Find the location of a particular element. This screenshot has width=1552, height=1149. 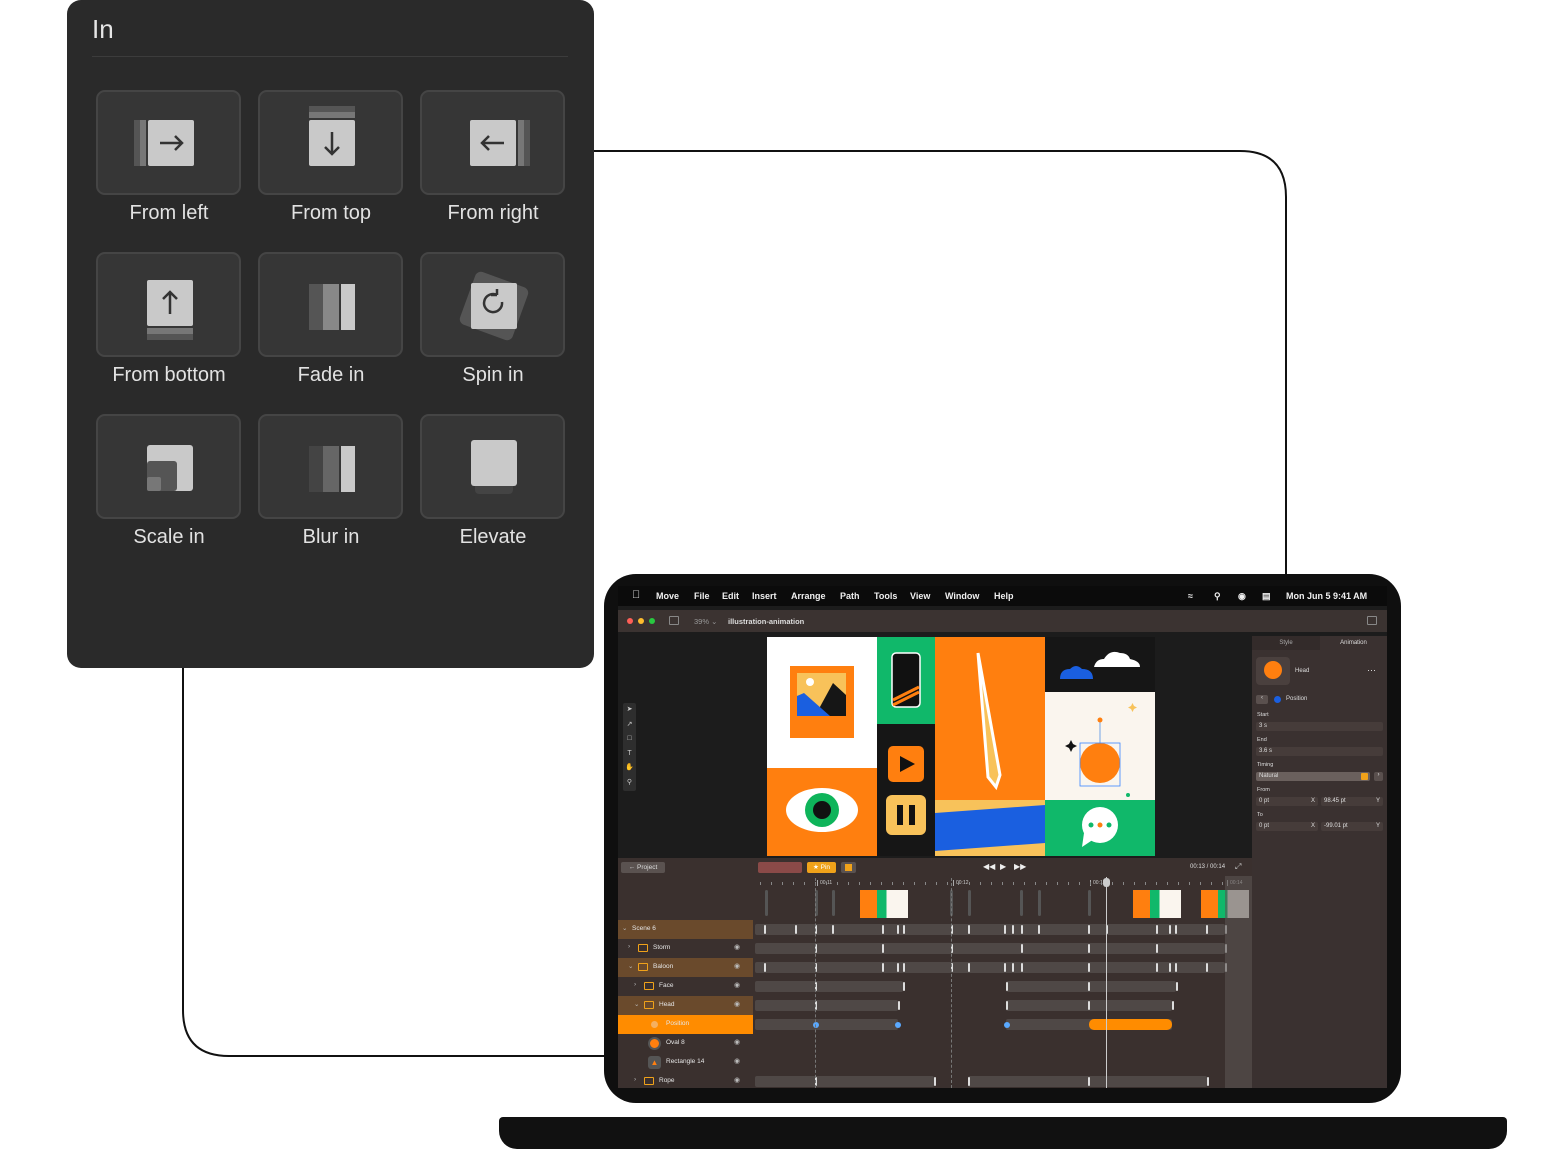

back-to-project-button: ← Project is located at coordinates (643, 867).